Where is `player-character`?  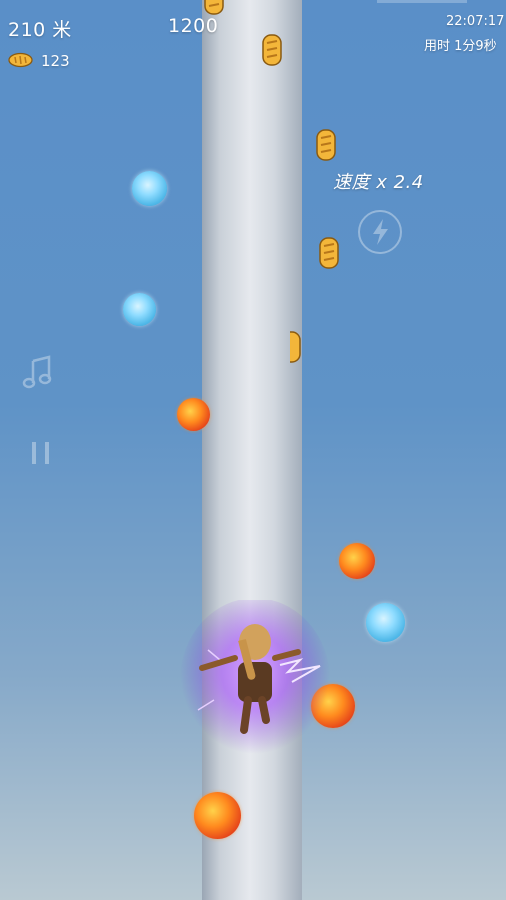
player-character is located at coordinates (255, 681).